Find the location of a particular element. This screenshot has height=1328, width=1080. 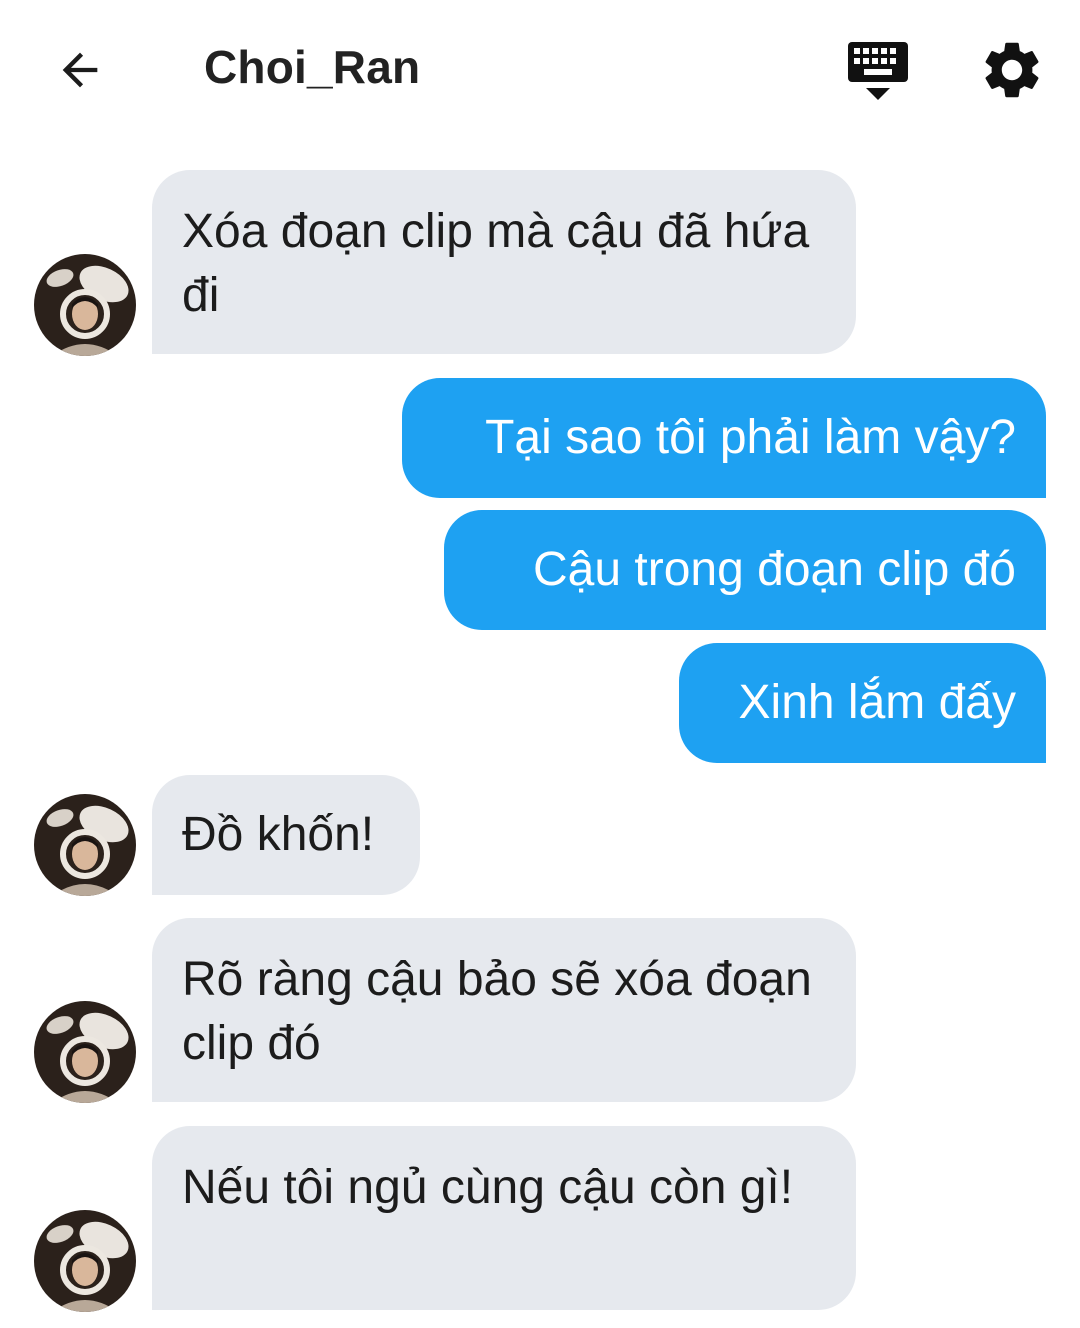

message-text: Rõ ràng cậu bảo sẽ xóa đoạn clip đó is located at coordinates (497, 1011).